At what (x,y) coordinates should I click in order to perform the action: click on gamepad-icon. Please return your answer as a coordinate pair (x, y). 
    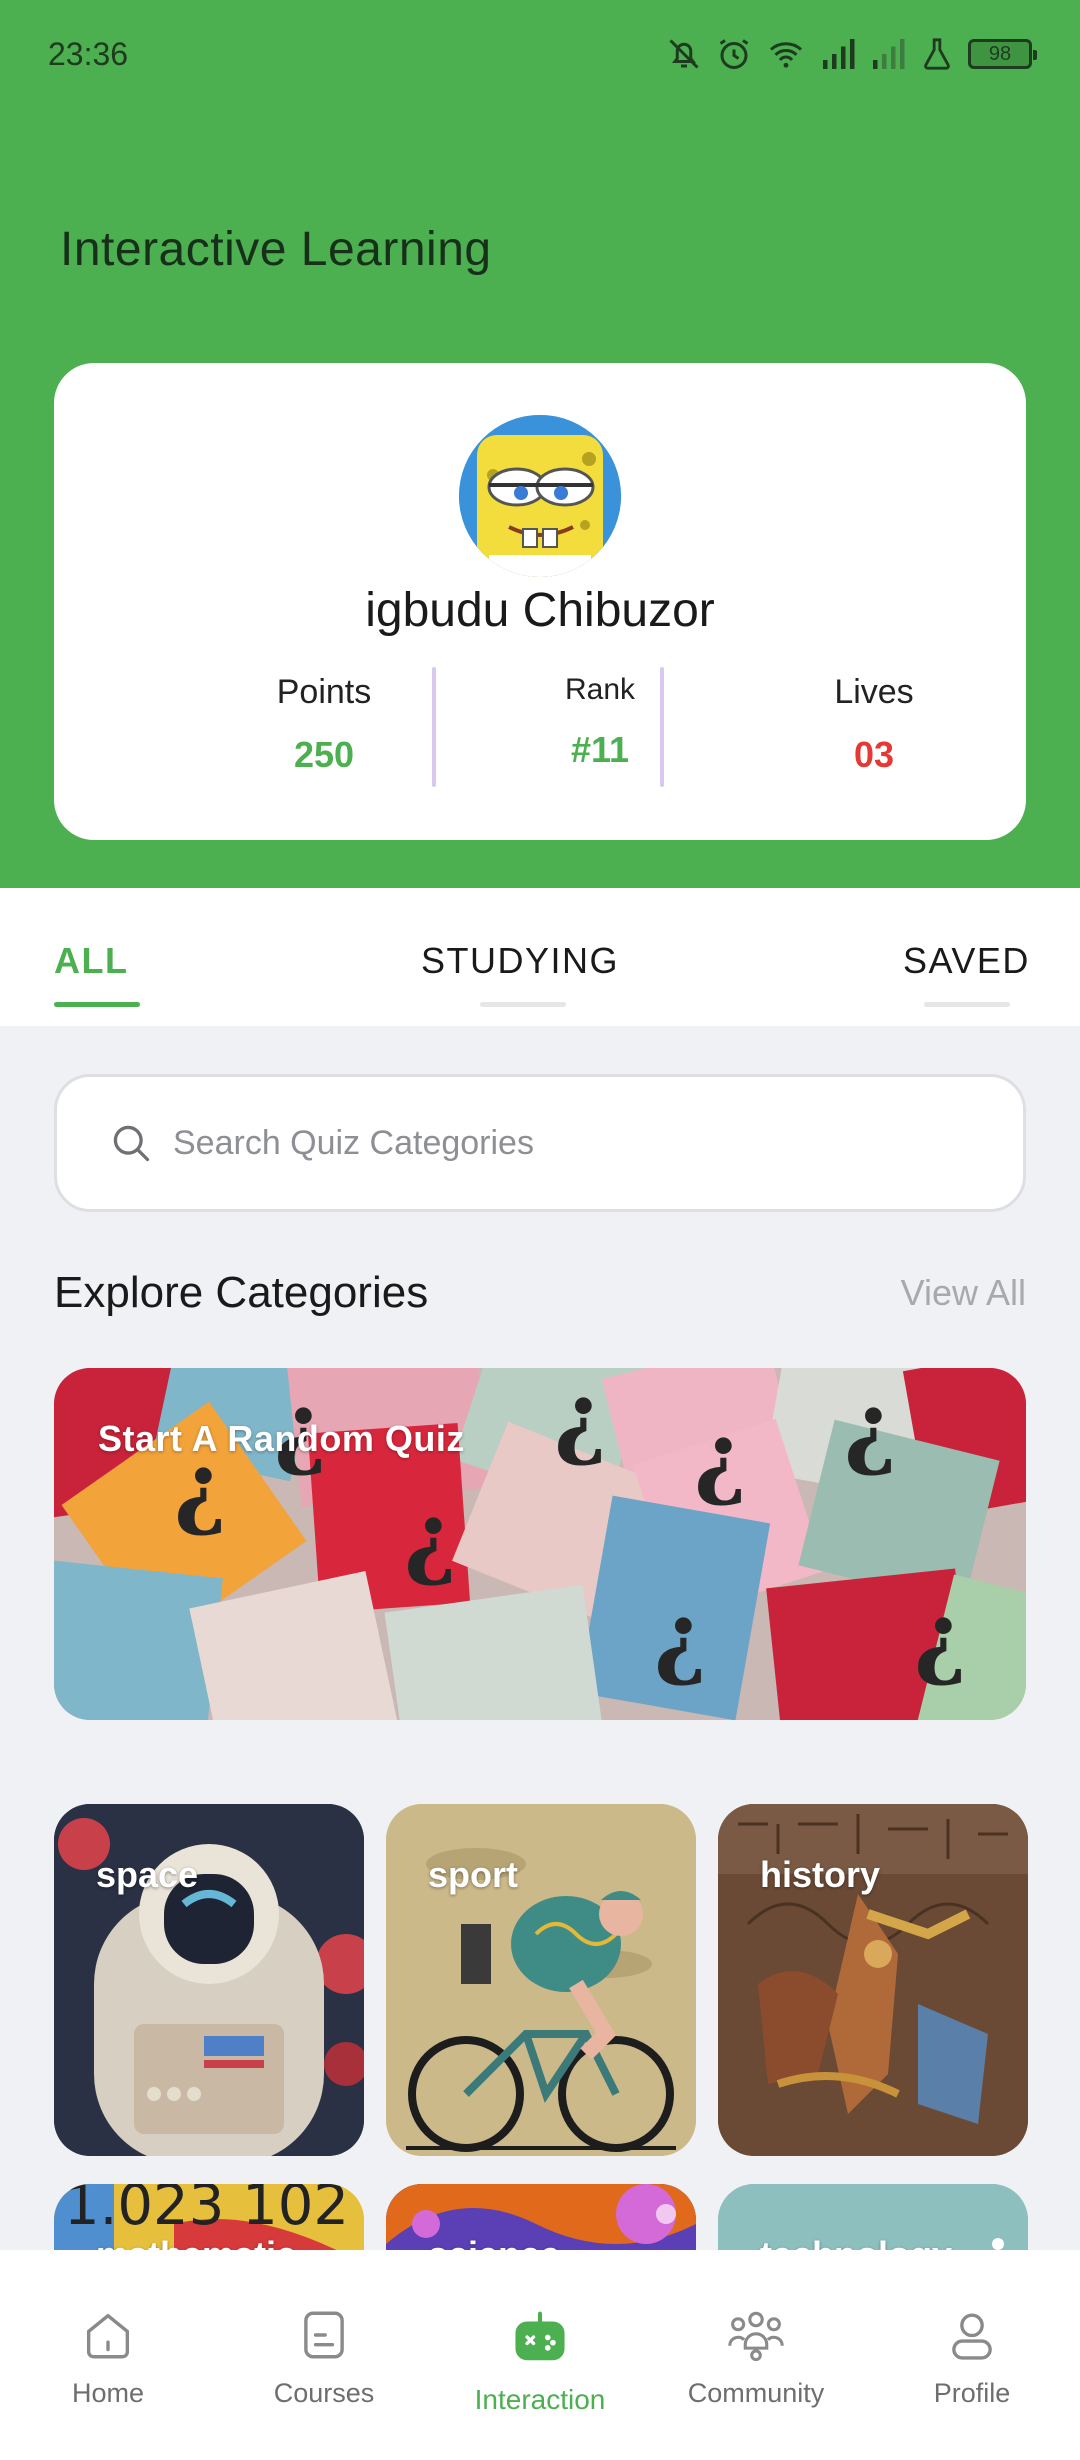
    Looking at the image, I should click on (540, 2336).